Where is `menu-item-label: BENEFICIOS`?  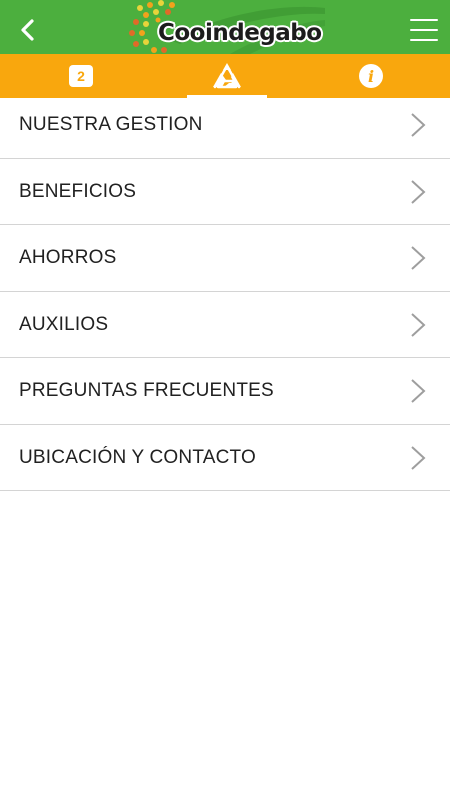 menu-item-label: BENEFICIOS is located at coordinates (78, 191).